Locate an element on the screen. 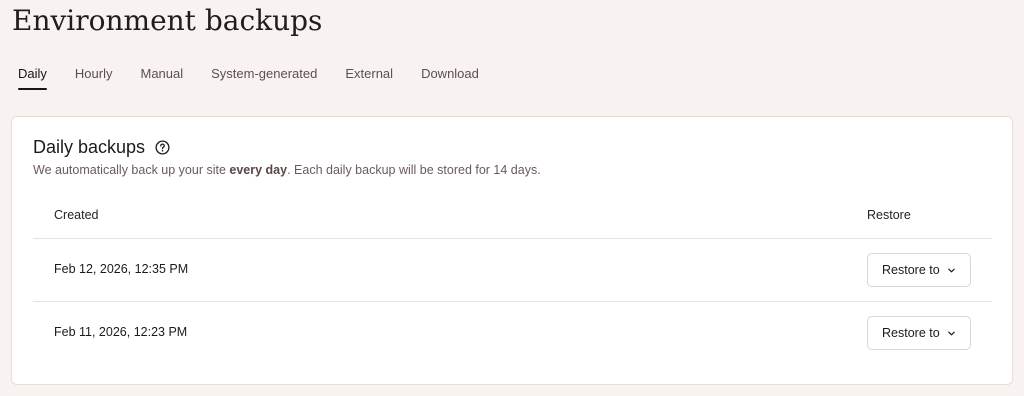  tab-label: Hourly is located at coordinates (93, 73).